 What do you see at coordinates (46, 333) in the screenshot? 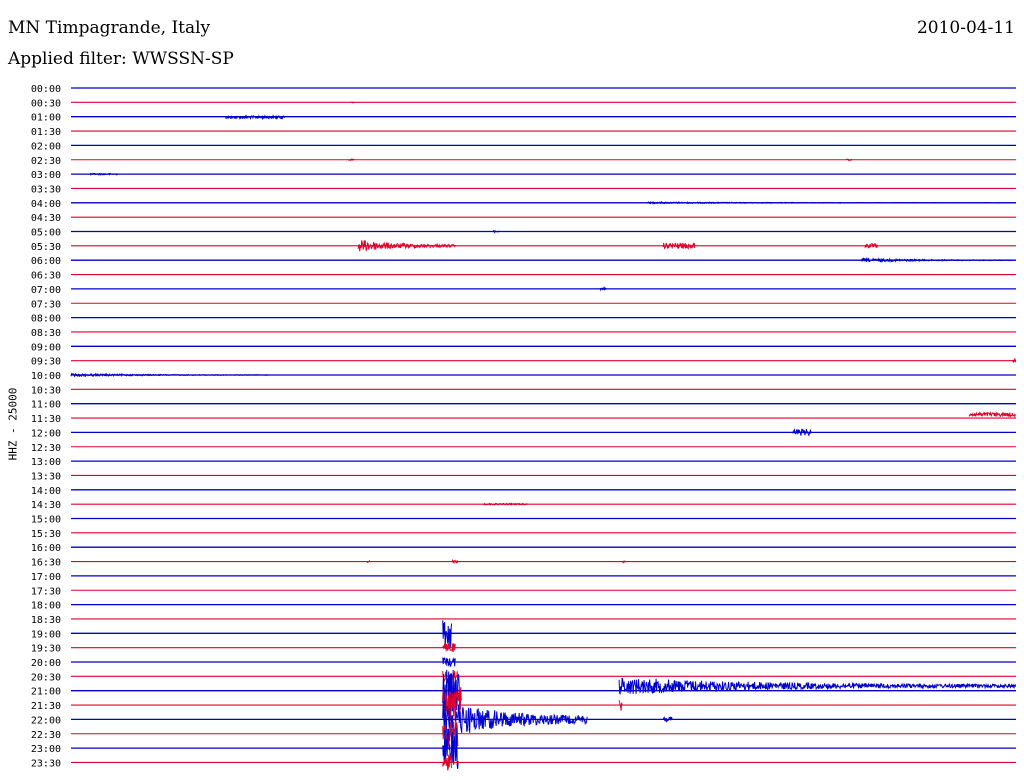
I see `time-tick-label: 08:30` at bounding box center [46, 333].